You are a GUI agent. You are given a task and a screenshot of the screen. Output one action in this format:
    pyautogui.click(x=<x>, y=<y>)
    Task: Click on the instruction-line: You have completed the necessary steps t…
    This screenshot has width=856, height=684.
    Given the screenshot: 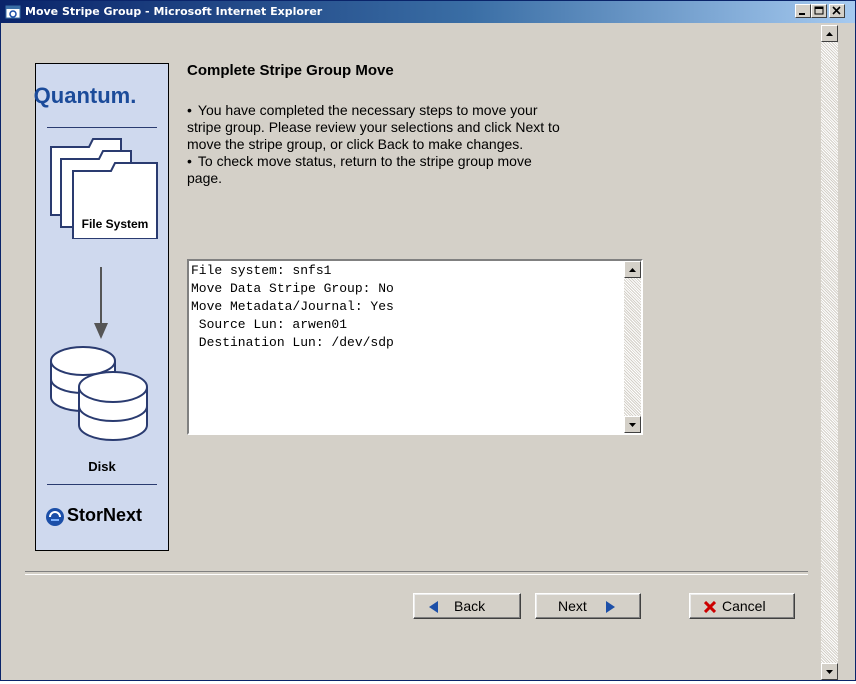 What is the action you would take?
    pyautogui.click(x=367, y=110)
    